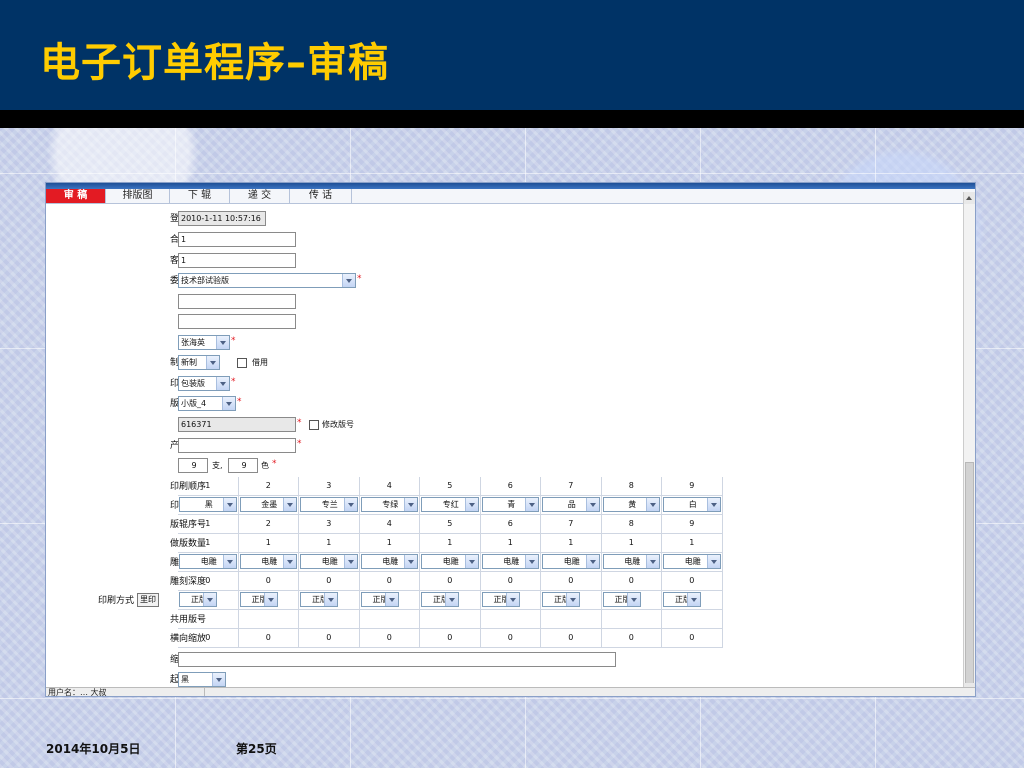 Image resolution: width=1024 pixels, height=768 pixels. What do you see at coordinates (138, 196) in the screenshot?
I see `tab-layout: 排版图` at bounding box center [138, 196].